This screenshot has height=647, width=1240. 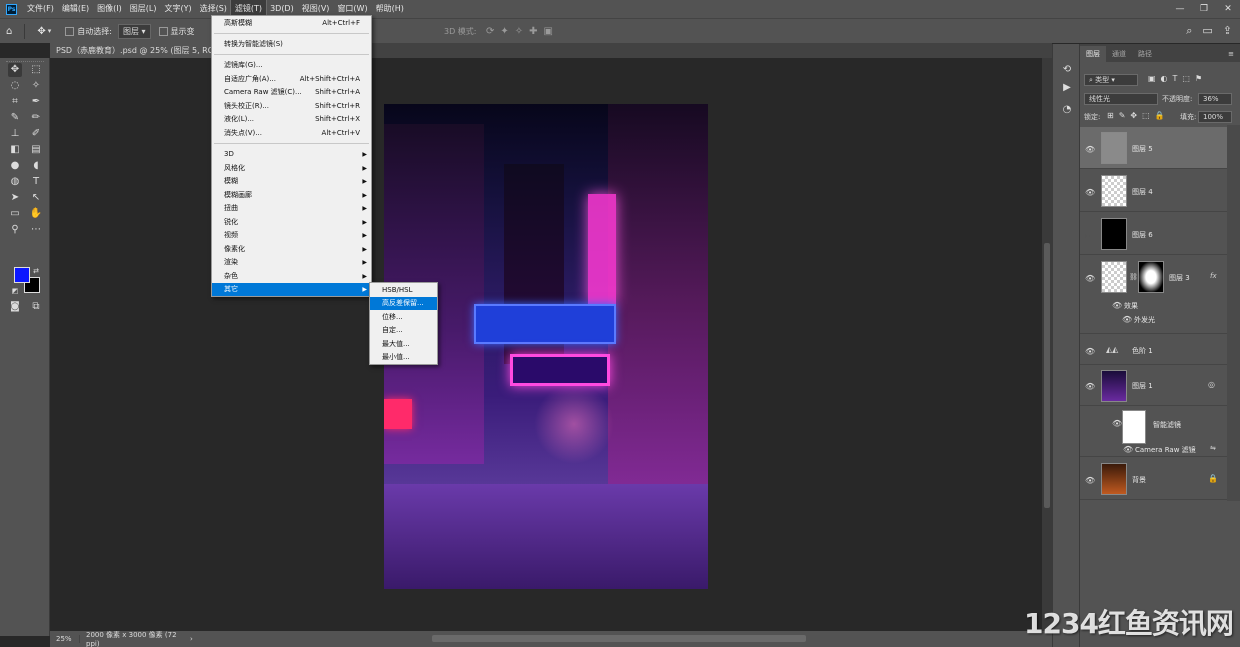 I want to click on smart-filters-label: 智能滤镜, so click(x=1167, y=425).